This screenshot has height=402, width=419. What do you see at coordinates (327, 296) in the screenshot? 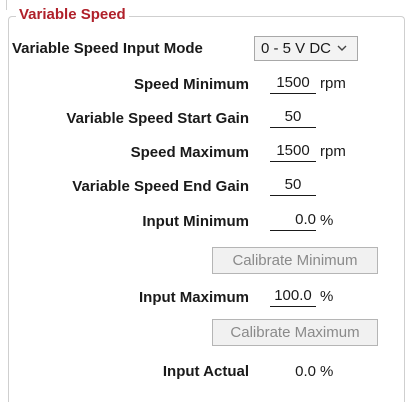
I see `input-max-unit: %` at bounding box center [327, 296].